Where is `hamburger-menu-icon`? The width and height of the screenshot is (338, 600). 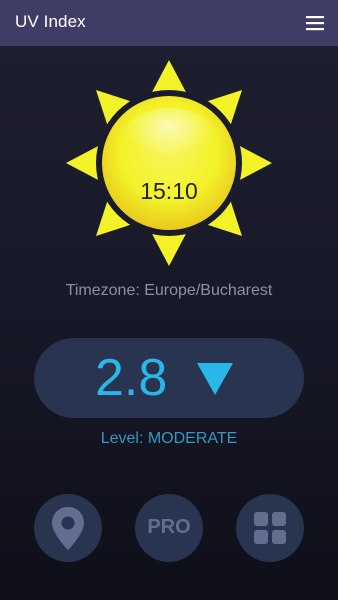
hamburger-menu-icon is located at coordinates (315, 23).